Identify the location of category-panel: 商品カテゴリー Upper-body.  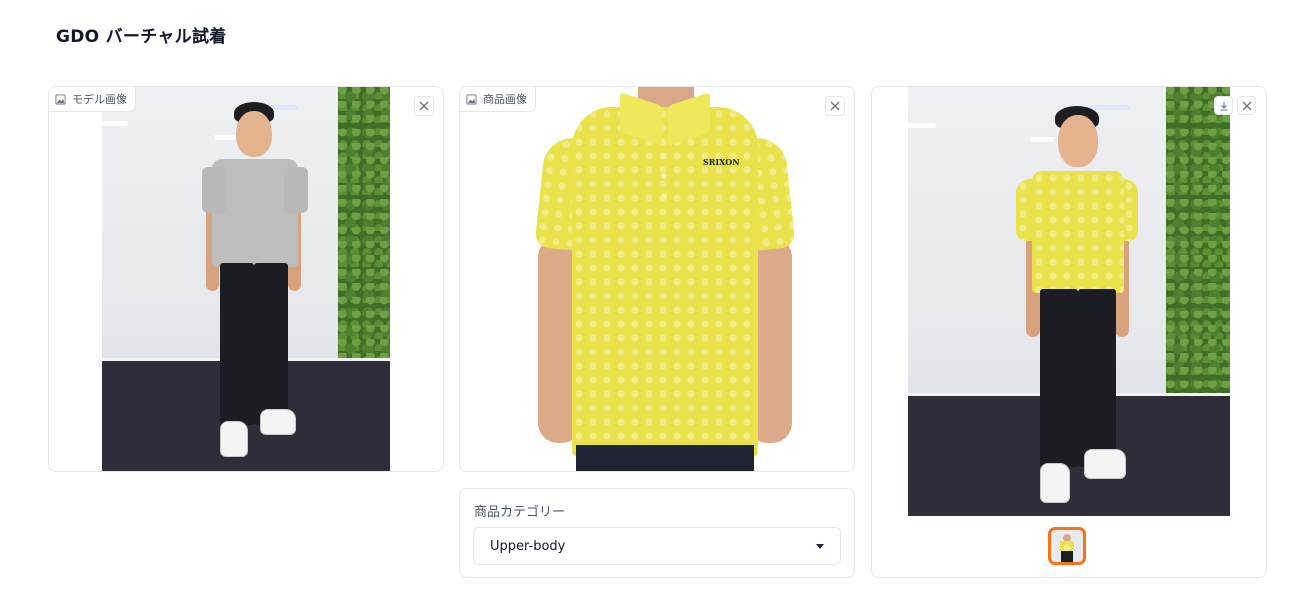
(657, 533).